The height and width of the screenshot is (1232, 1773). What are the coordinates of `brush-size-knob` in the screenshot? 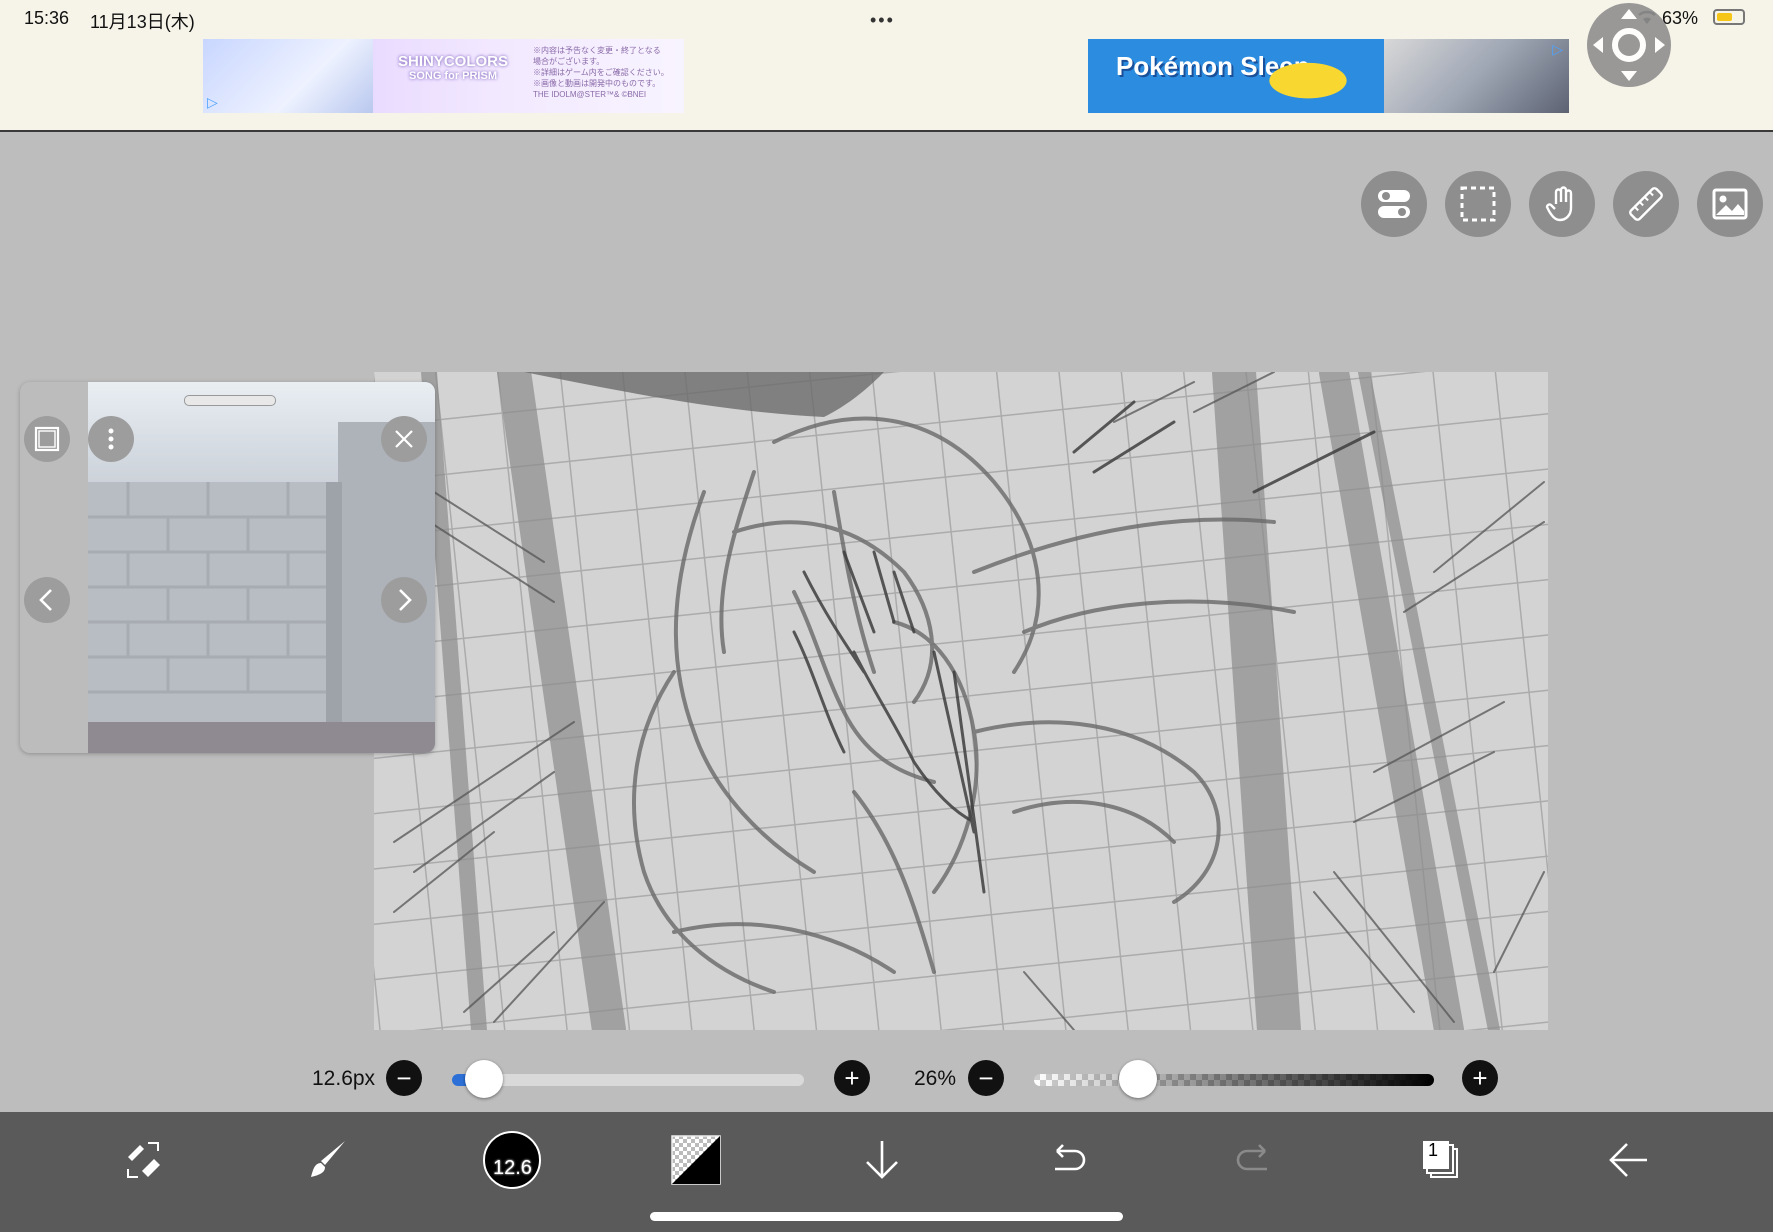 It's located at (483, 1079).